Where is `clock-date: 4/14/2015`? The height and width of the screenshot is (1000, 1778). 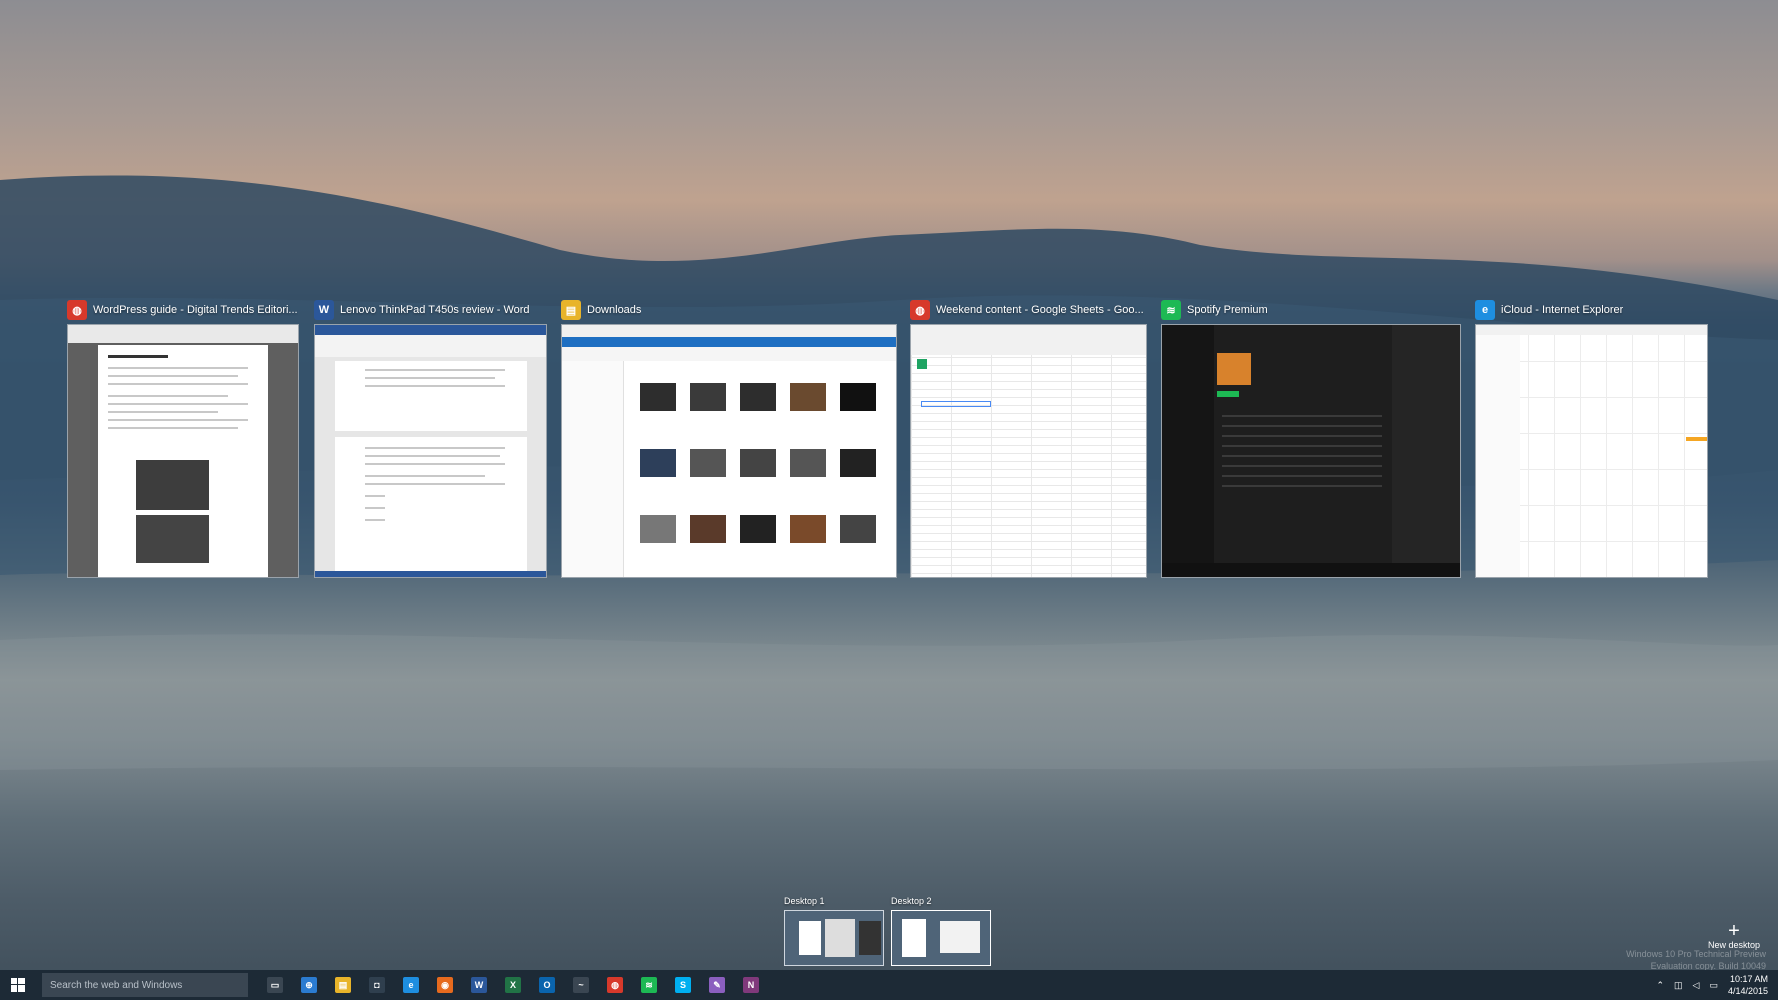 clock-date: 4/14/2015 is located at coordinates (1747, 991).